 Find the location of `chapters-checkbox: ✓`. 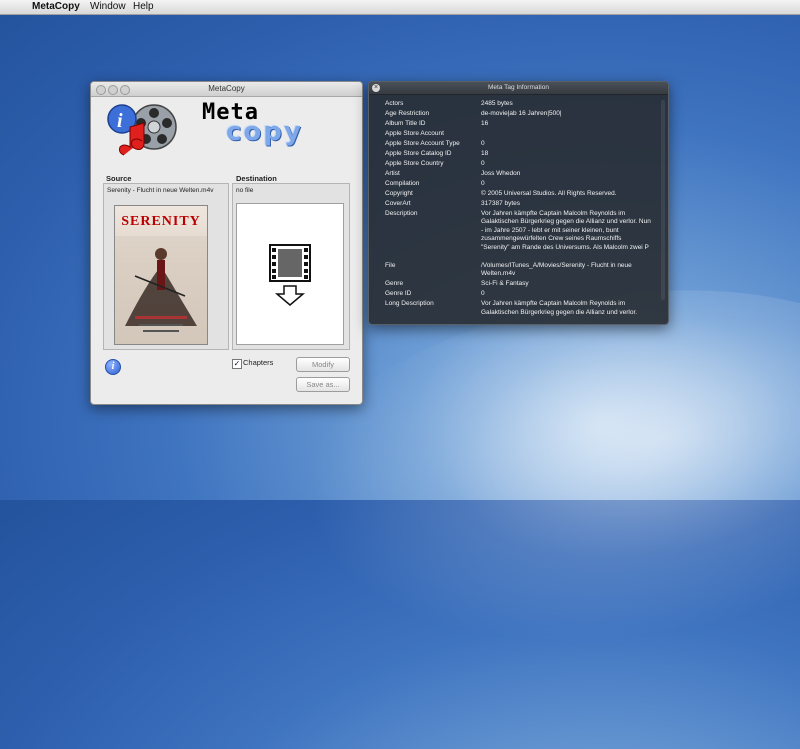

chapters-checkbox: ✓ is located at coordinates (237, 364).